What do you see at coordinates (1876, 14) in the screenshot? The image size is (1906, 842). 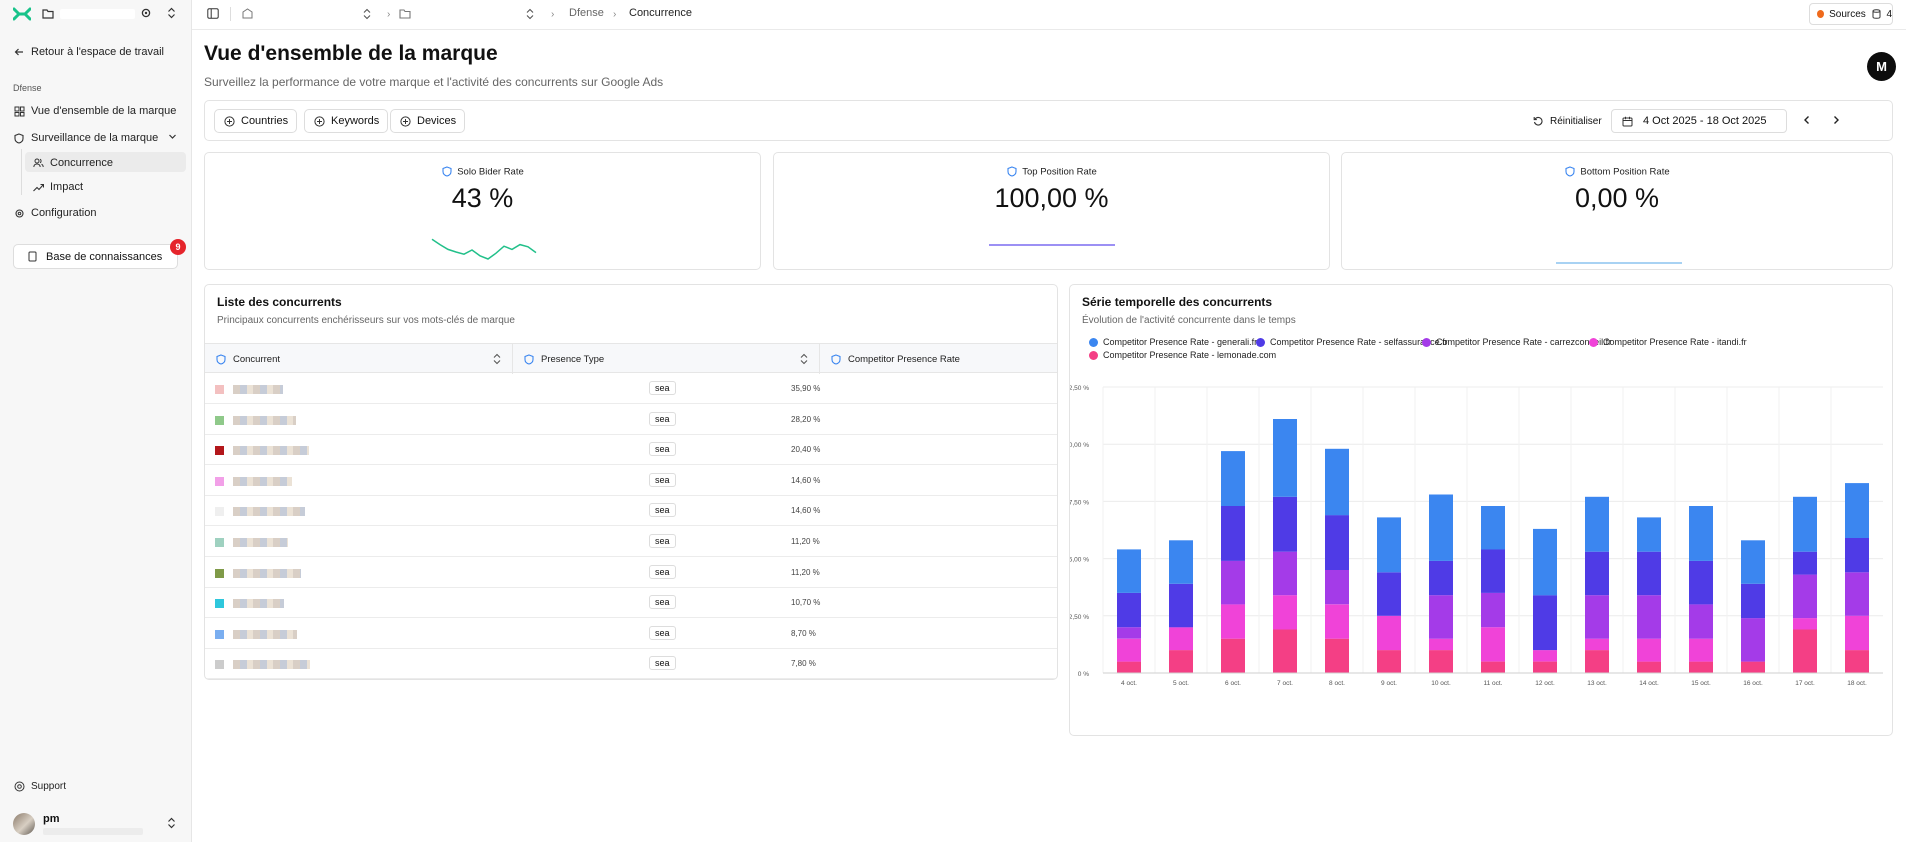 I see `database-icon` at bounding box center [1876, 14].